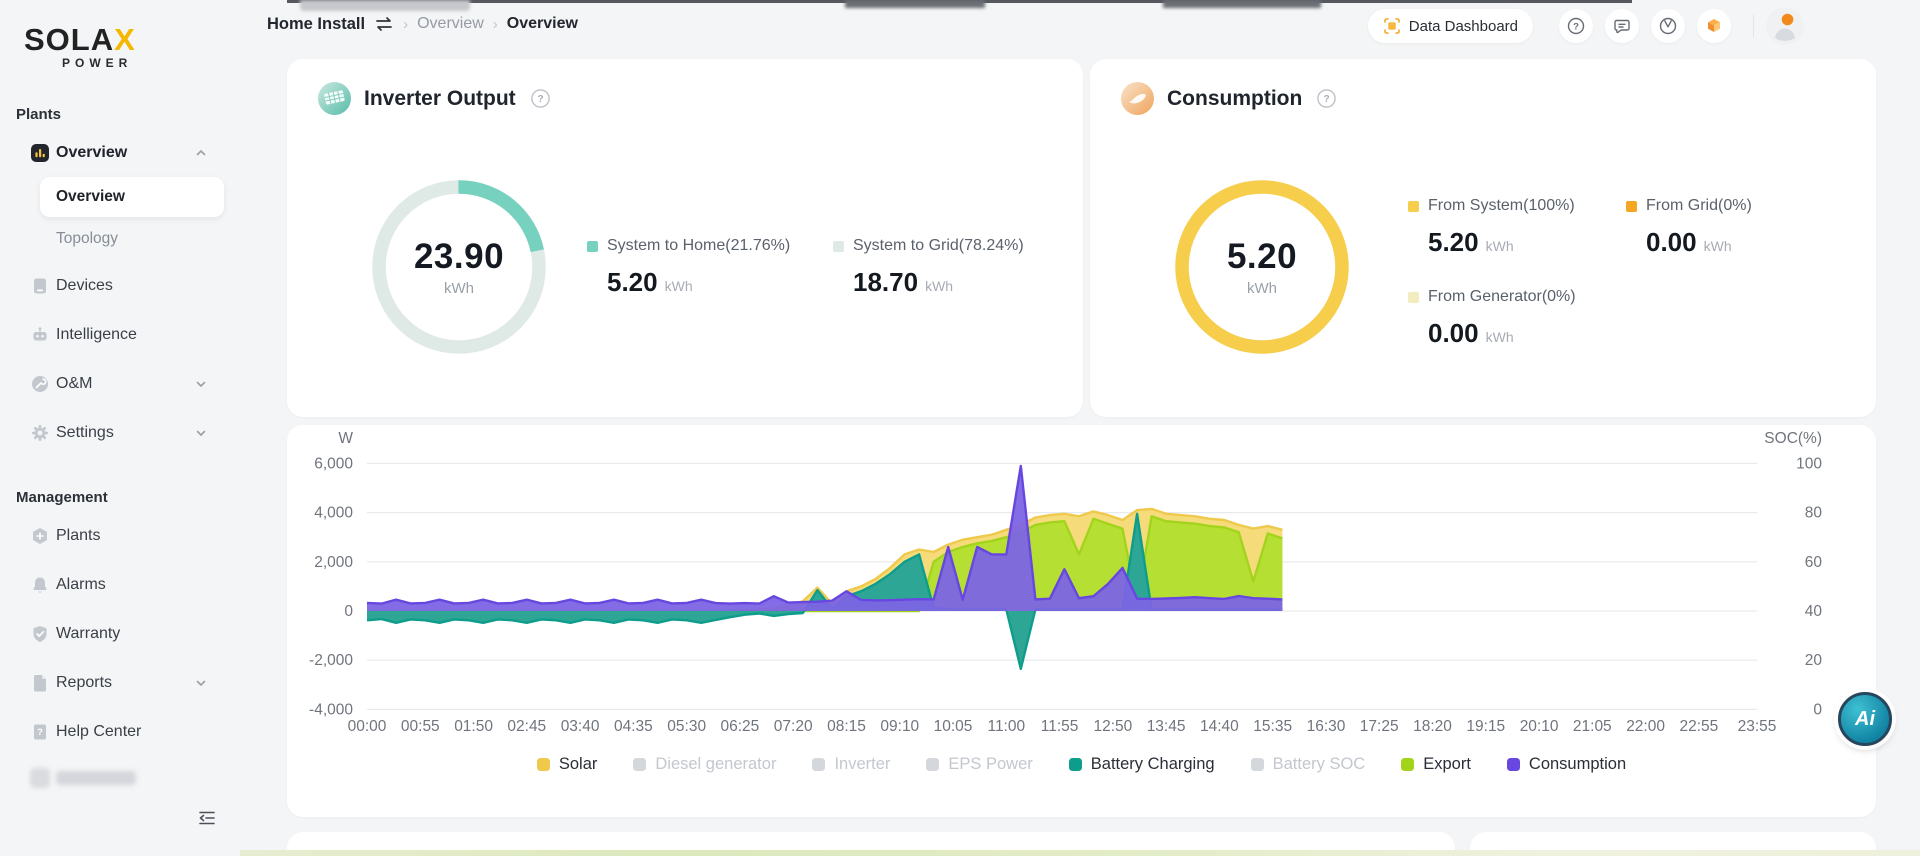  I want to click on ai-assistant-button: Ai, so click(1865, 719).